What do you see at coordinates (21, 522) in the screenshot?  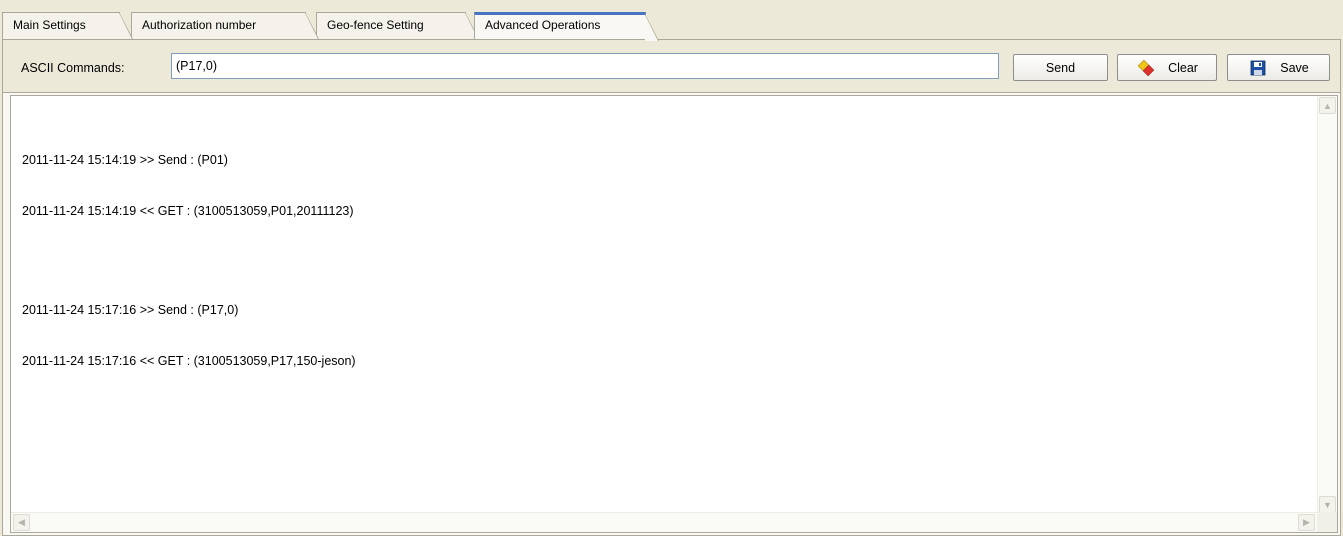 I see `arrow-left-icon: ◀` at bounding box center [21, 522].